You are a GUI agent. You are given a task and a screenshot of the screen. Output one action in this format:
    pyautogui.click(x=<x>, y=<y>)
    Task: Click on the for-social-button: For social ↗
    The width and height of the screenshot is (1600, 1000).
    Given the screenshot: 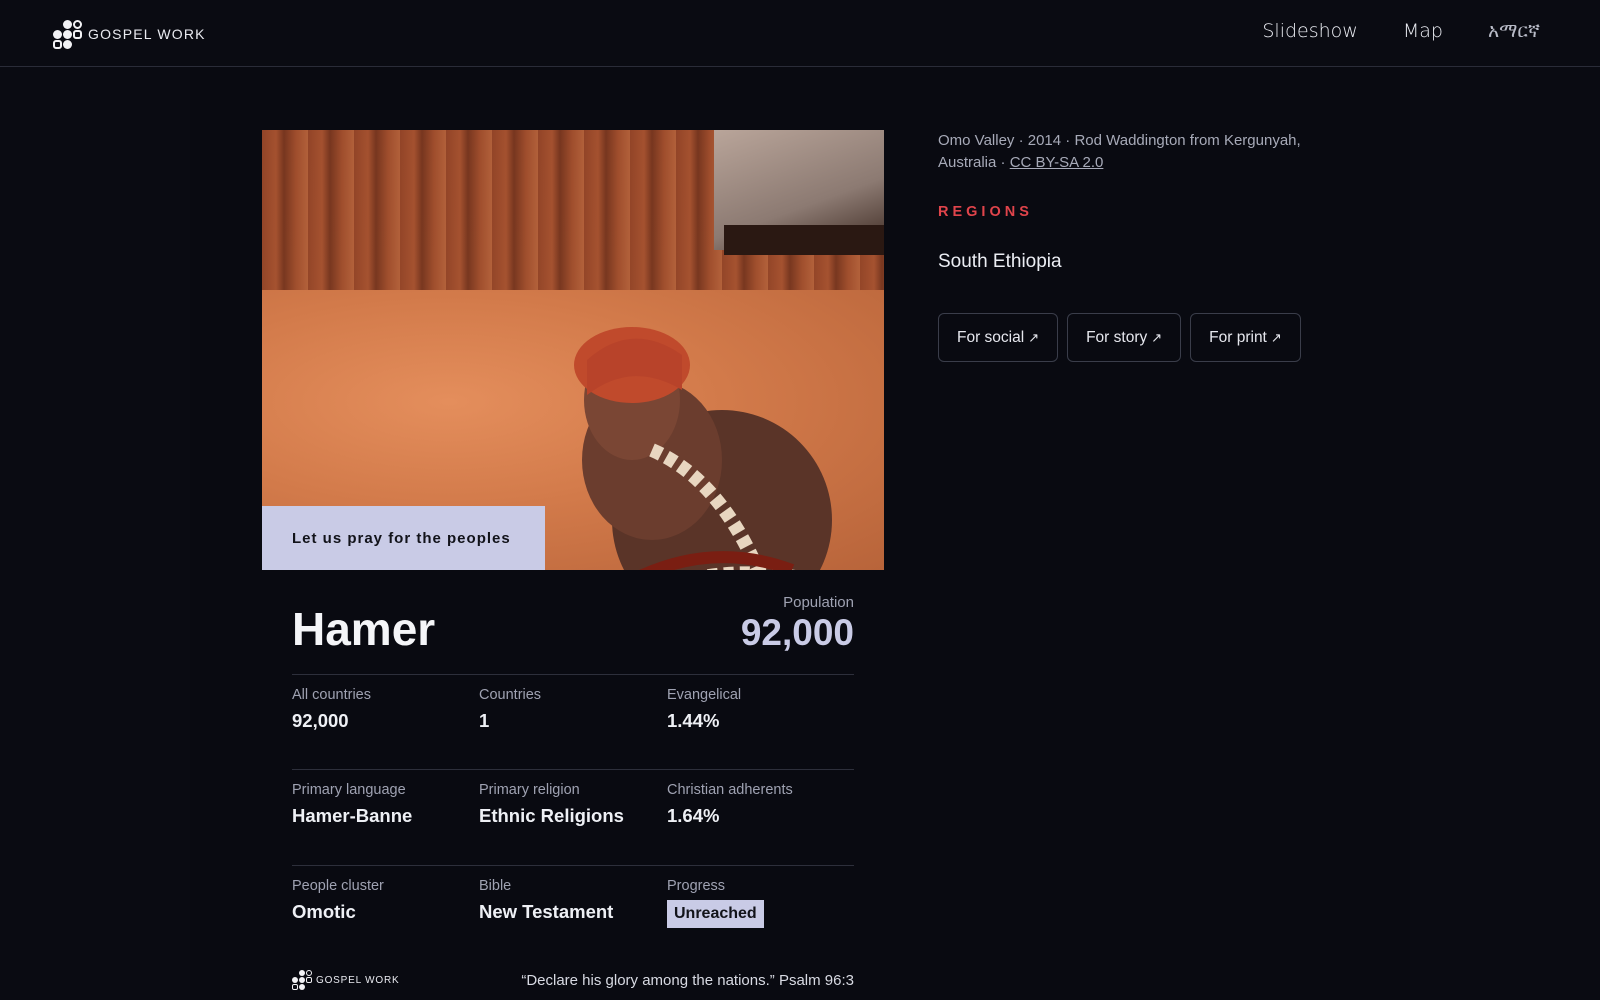 What is the action you would take?
    pyautogui.click(x=998, y=337)
    